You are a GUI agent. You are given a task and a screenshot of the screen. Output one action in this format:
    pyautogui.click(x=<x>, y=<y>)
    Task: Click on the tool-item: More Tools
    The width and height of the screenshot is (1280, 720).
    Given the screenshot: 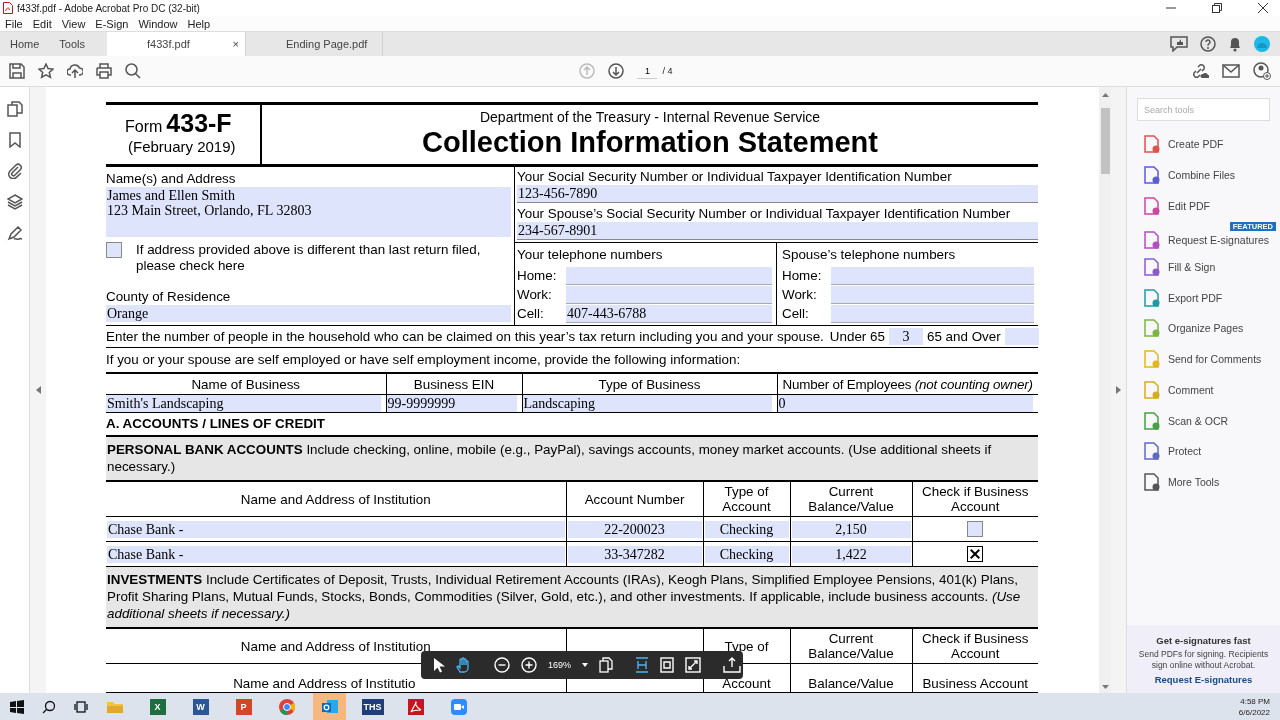 What is the action you would take?
    pyautogui.click(x=1203, y=482)
    